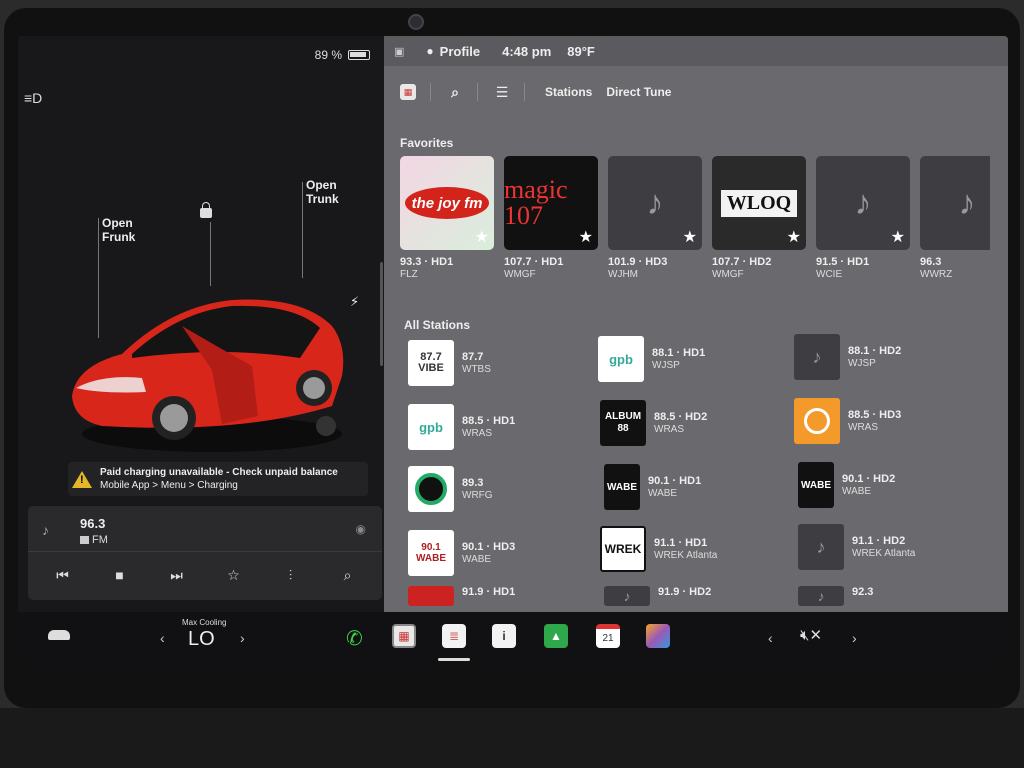 Image resolution: width=1024 pixels, height=768 pixels. Describe the element at coordinates (59, 635) in the screenshot. I see `car-icon` at that location.